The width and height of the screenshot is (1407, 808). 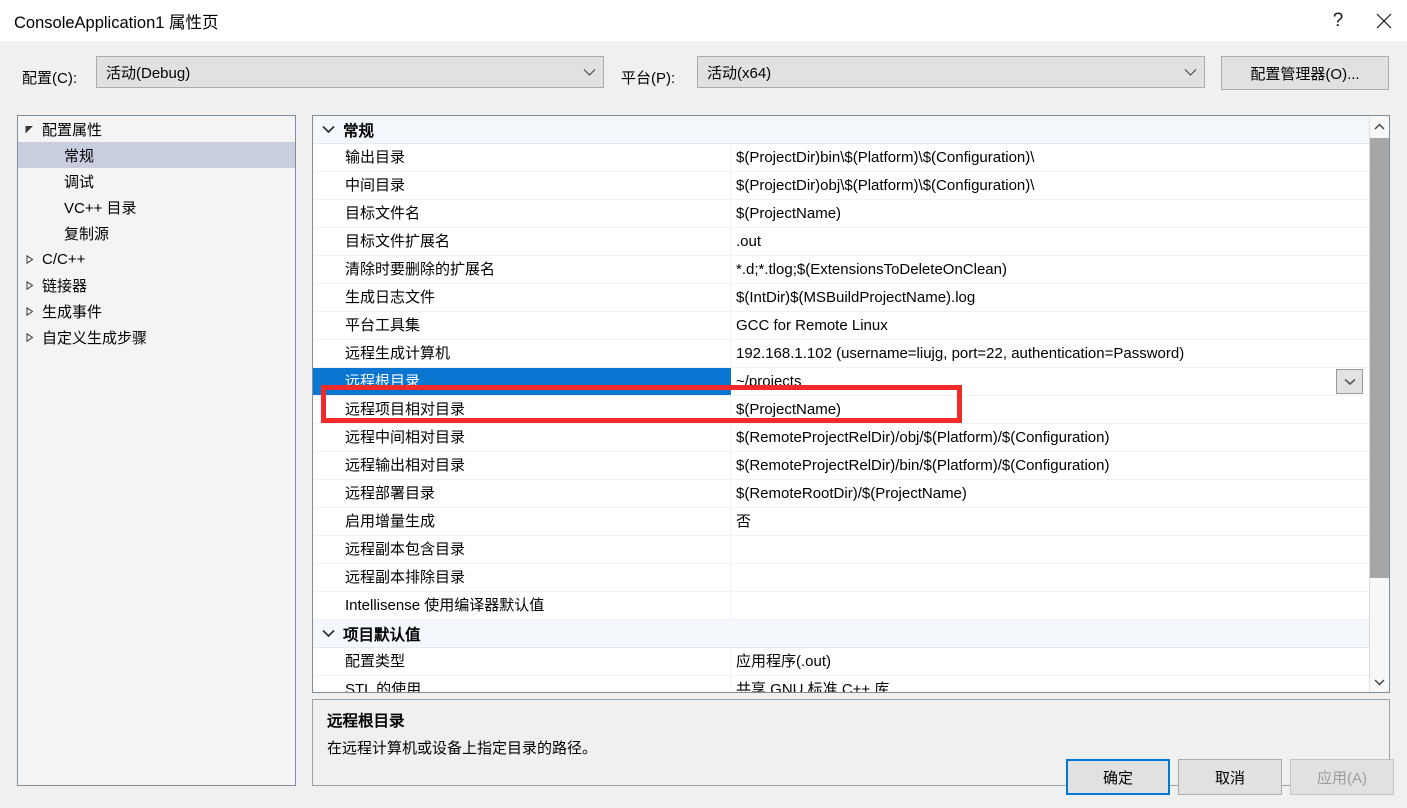 I want to click on configuration-combobox: 活动(Debug), so click(x=350, y=72).